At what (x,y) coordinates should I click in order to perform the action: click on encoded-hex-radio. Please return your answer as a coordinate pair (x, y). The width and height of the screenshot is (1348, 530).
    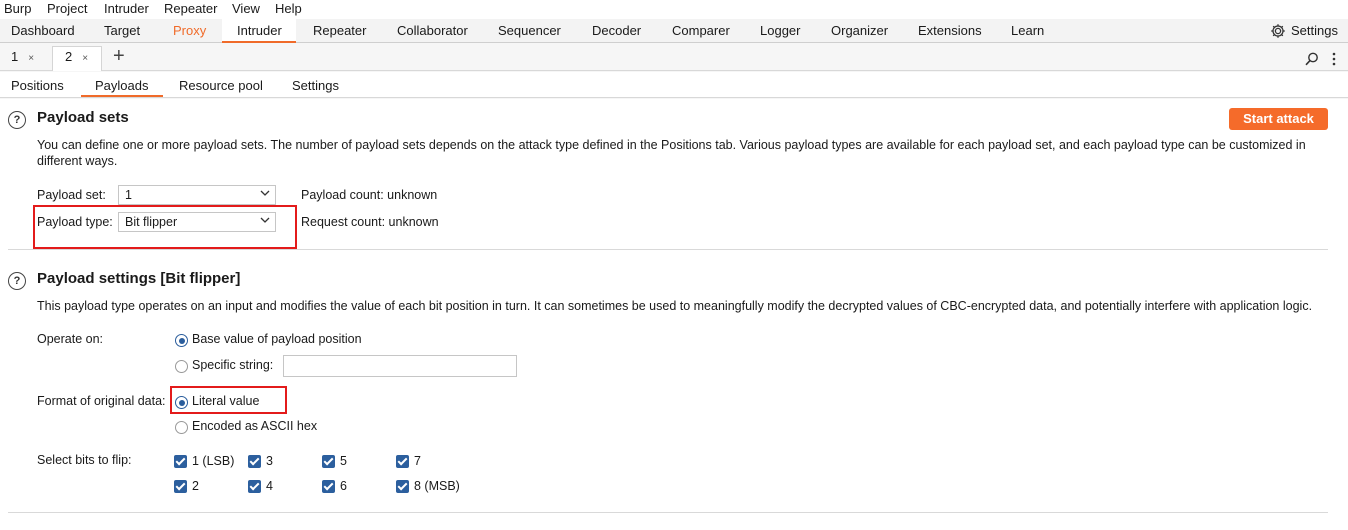
    Looking at the image, I should click on (181, 427).